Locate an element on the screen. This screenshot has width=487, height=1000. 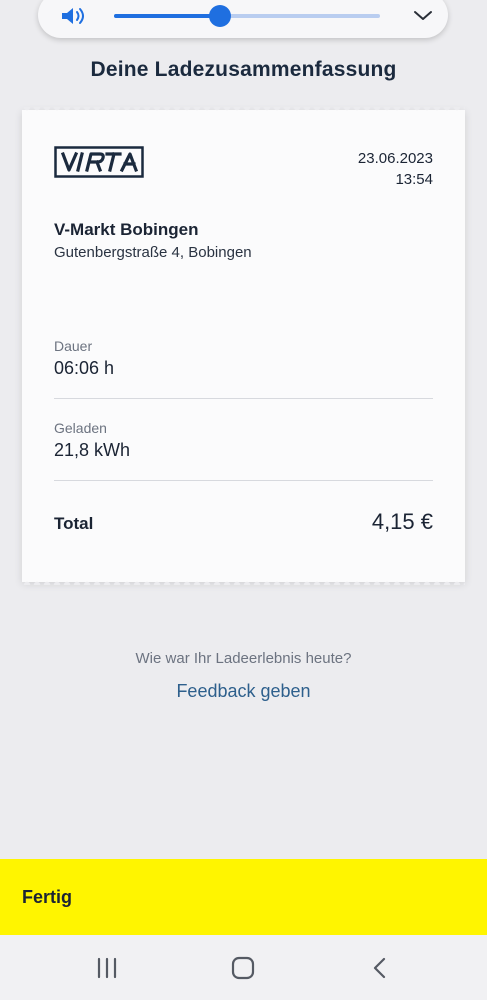
back-icon is located at coordinates (380, 968).